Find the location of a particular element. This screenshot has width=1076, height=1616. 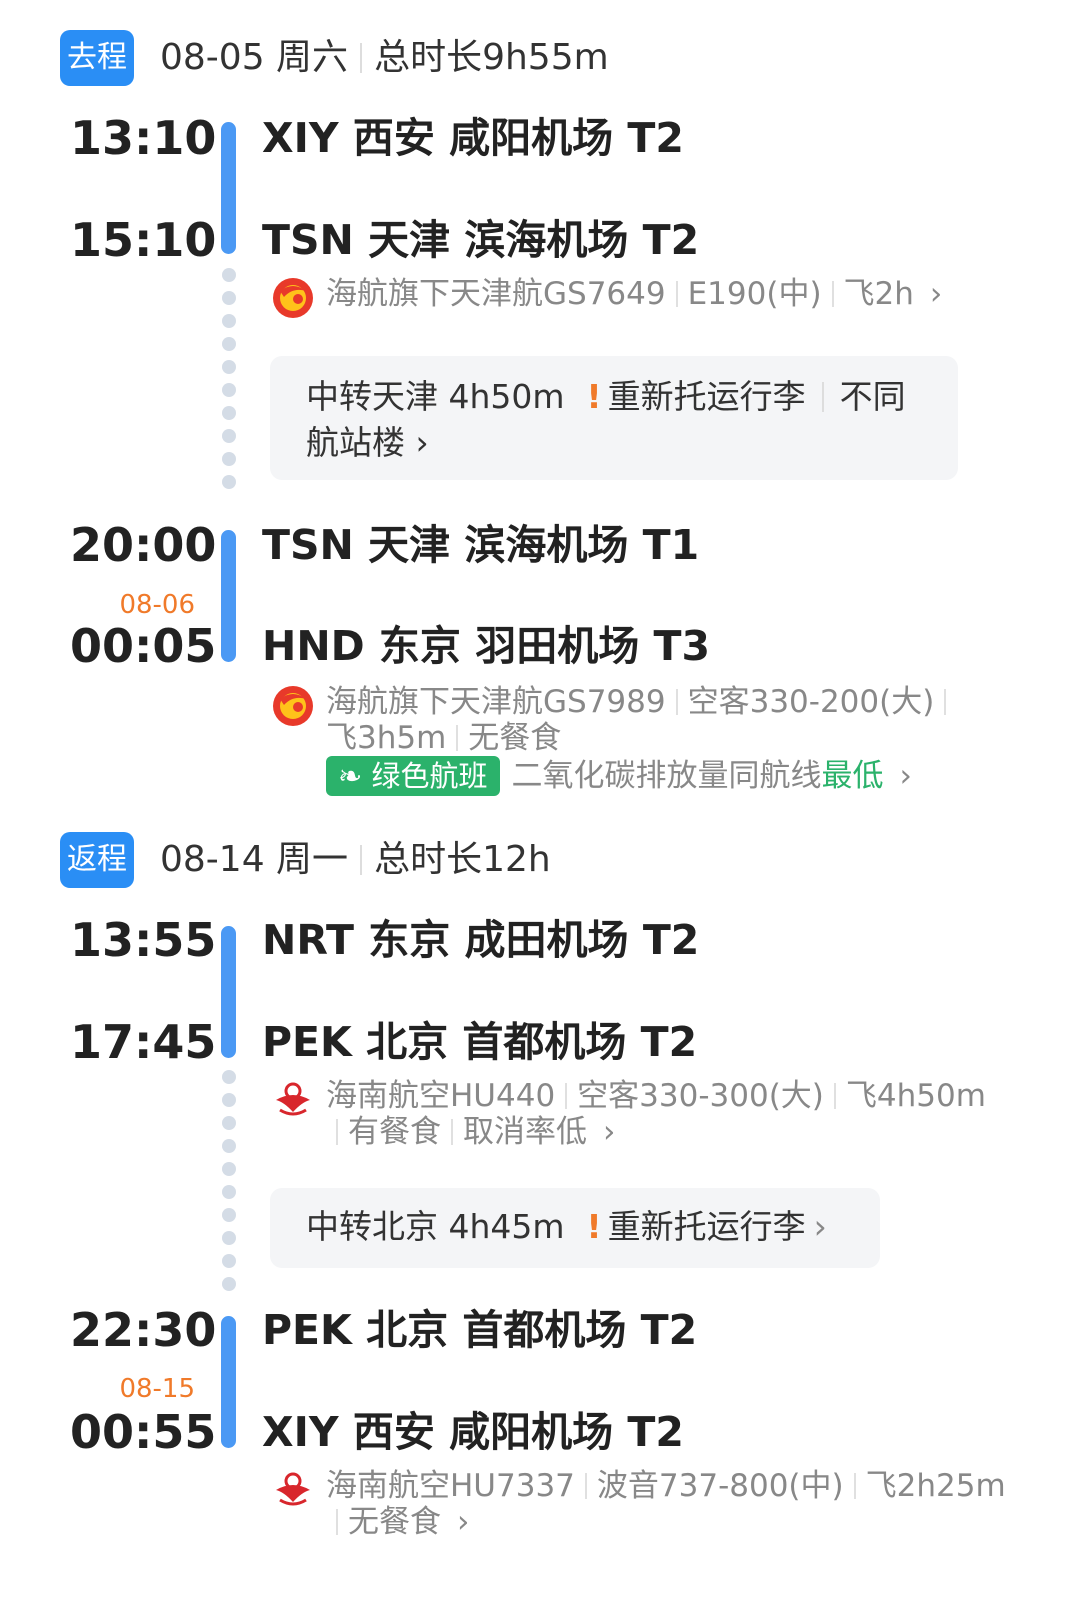

green-flight-row: ❧ 绿色航班 二氧化碳排放量同航线最低 › is located at coordinates (619, 776).